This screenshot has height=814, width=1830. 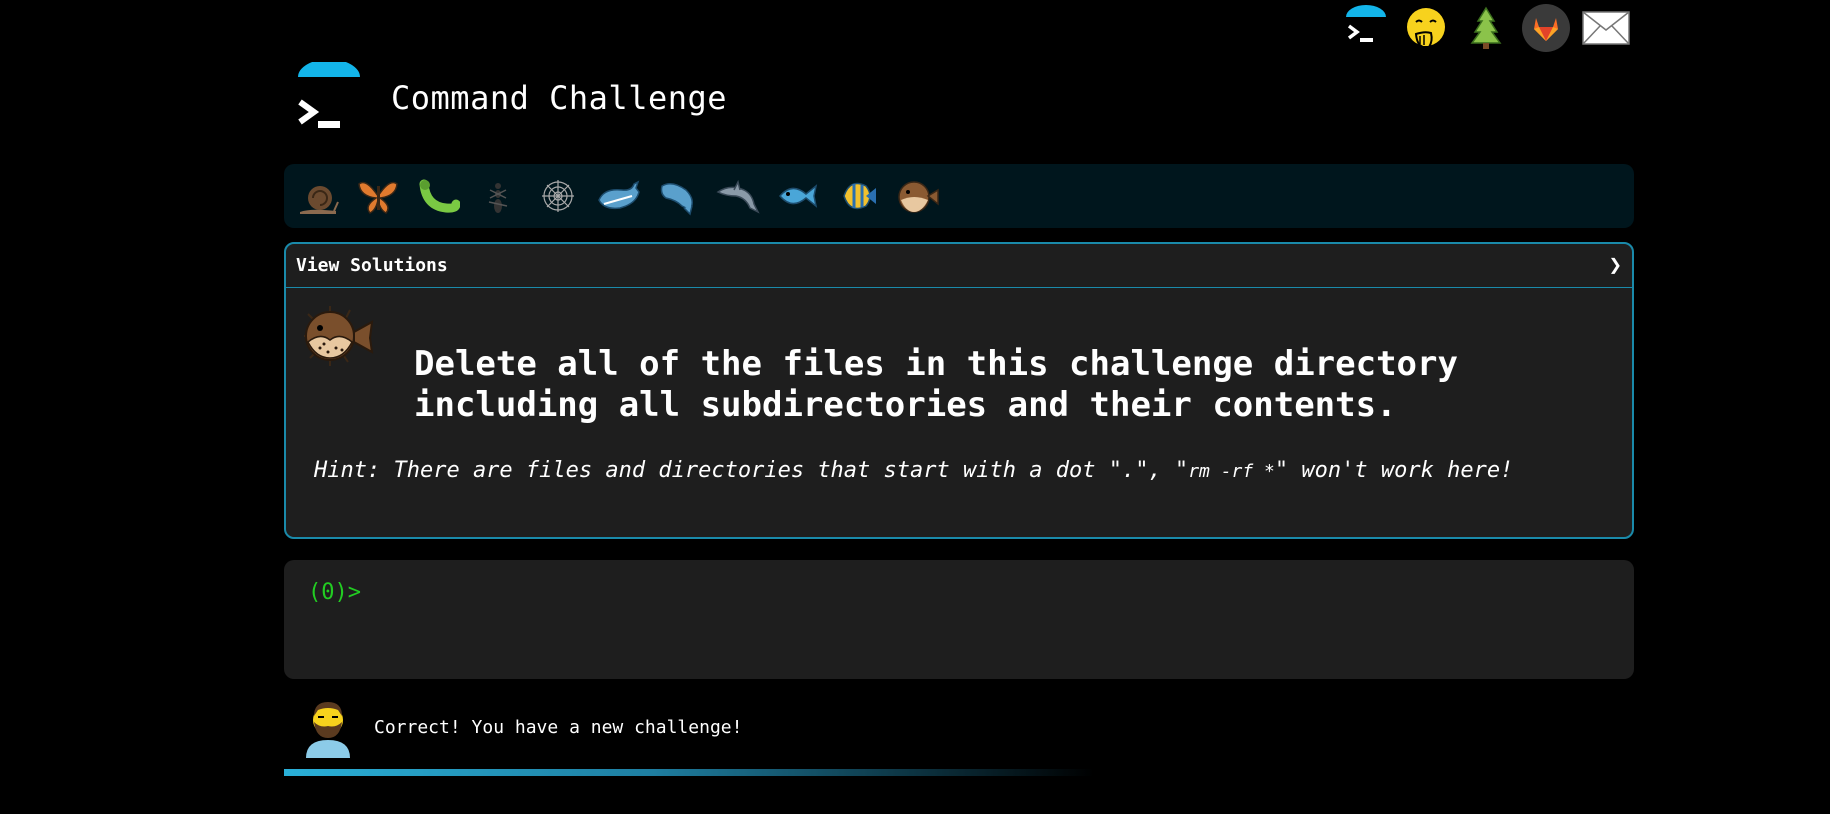 I want to click on fish-icon, so click(x=798, y=196).